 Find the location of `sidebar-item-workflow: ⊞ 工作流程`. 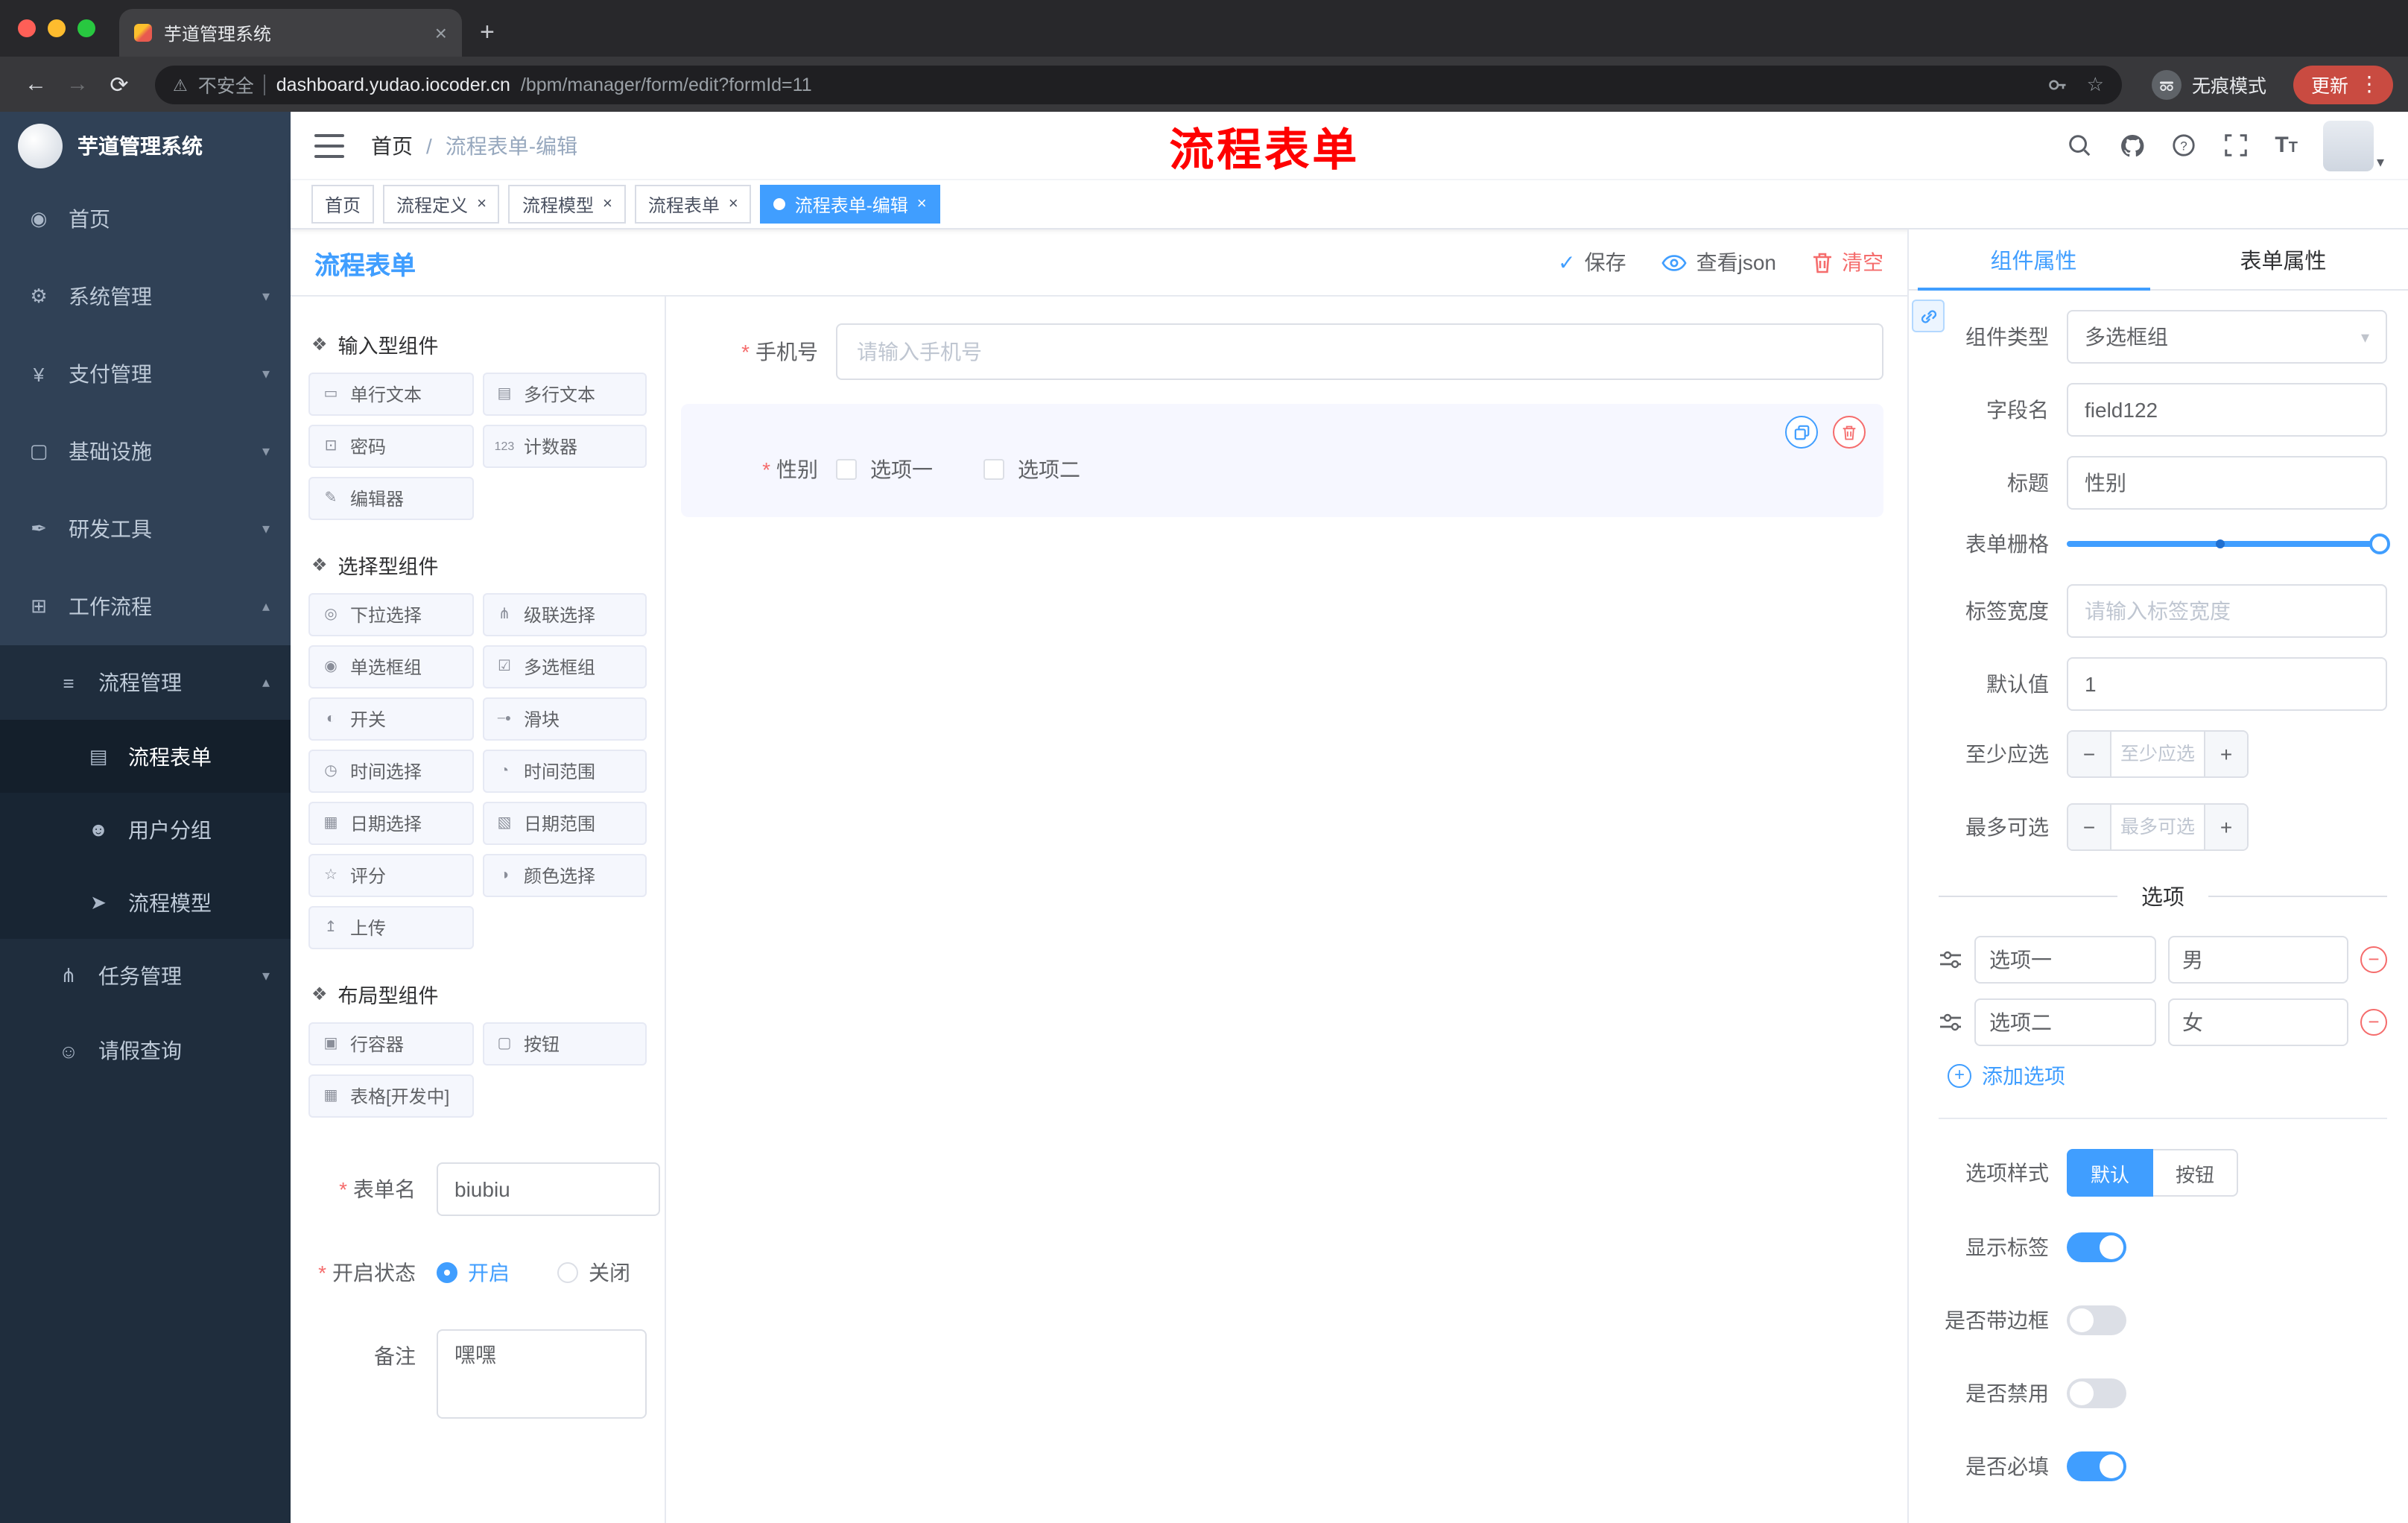

sidebar-item-workflow: ⊞ 工作流程 is located at coordinates (145, 606).